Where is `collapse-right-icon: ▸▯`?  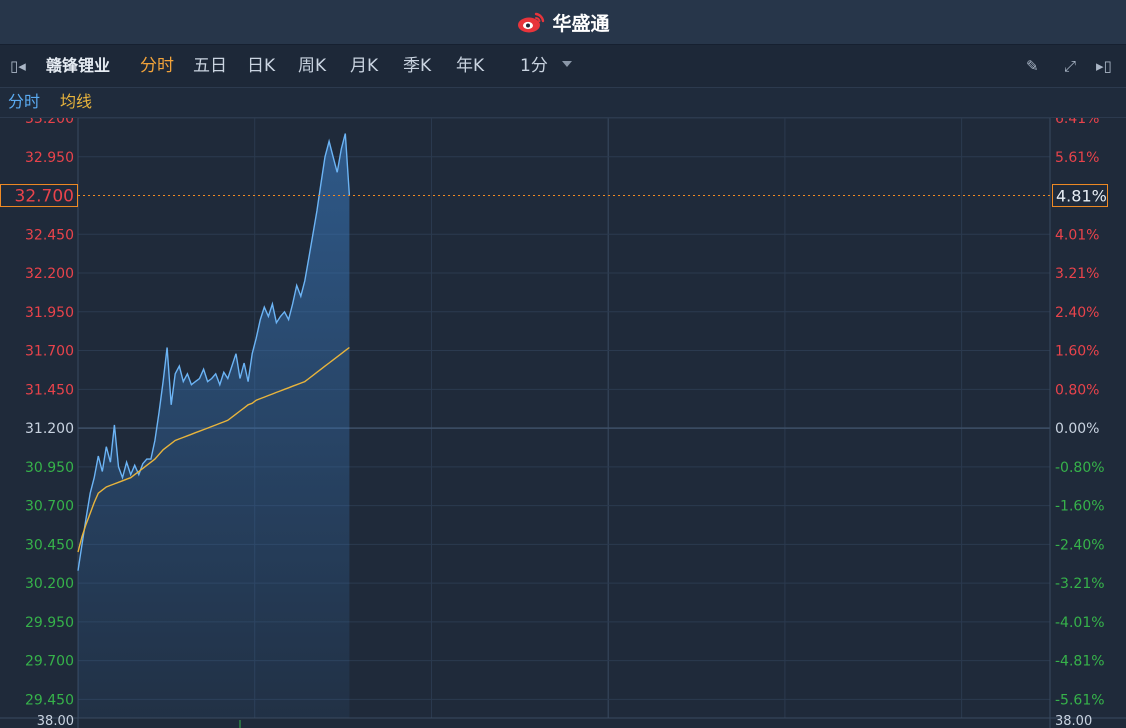
collapse-right-icon: ▸▯ is located at coordinates (1104, 66).